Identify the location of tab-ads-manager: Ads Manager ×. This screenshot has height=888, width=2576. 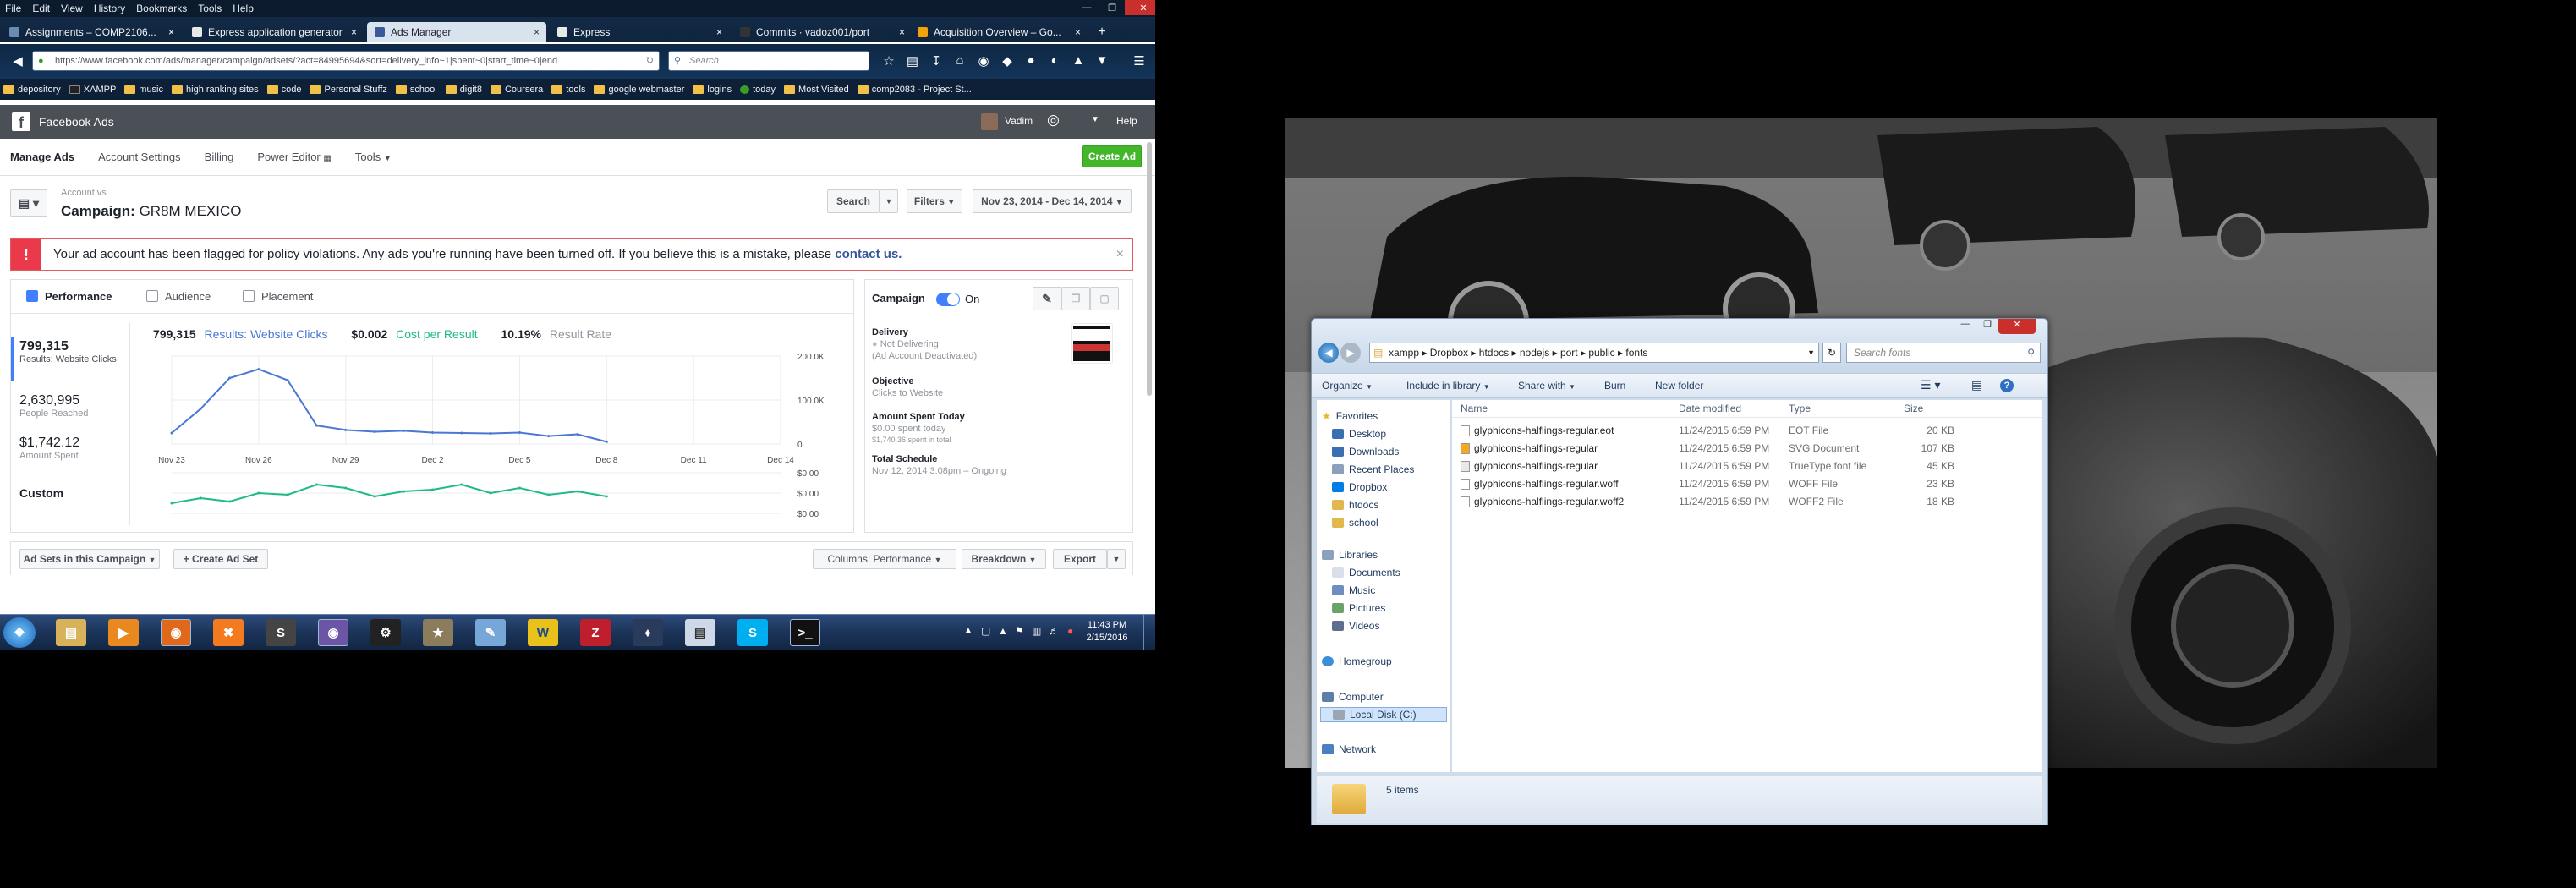
(456, 32).